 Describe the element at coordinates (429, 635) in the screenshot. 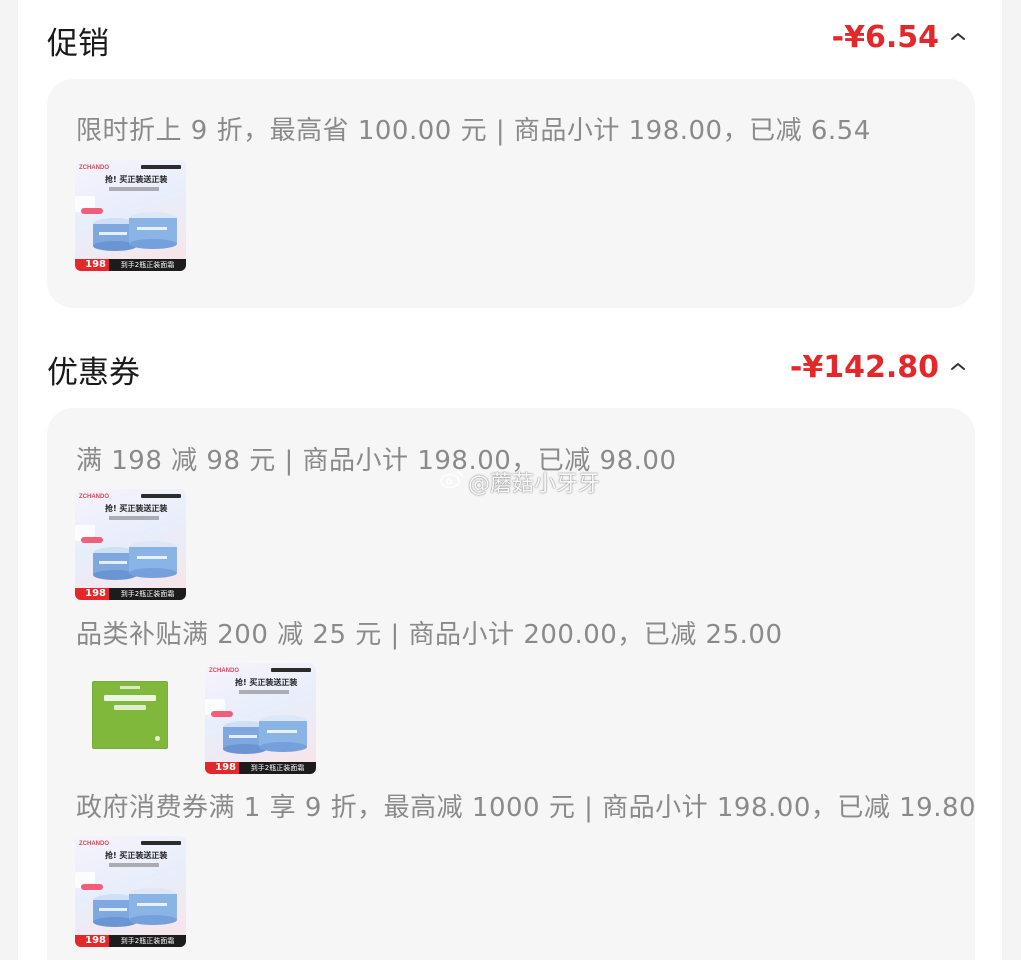

I see `coupon-rule-text: 品类补贴满 200 减 25 元 | 商品小计 200.00，已减 25.00` at that location.